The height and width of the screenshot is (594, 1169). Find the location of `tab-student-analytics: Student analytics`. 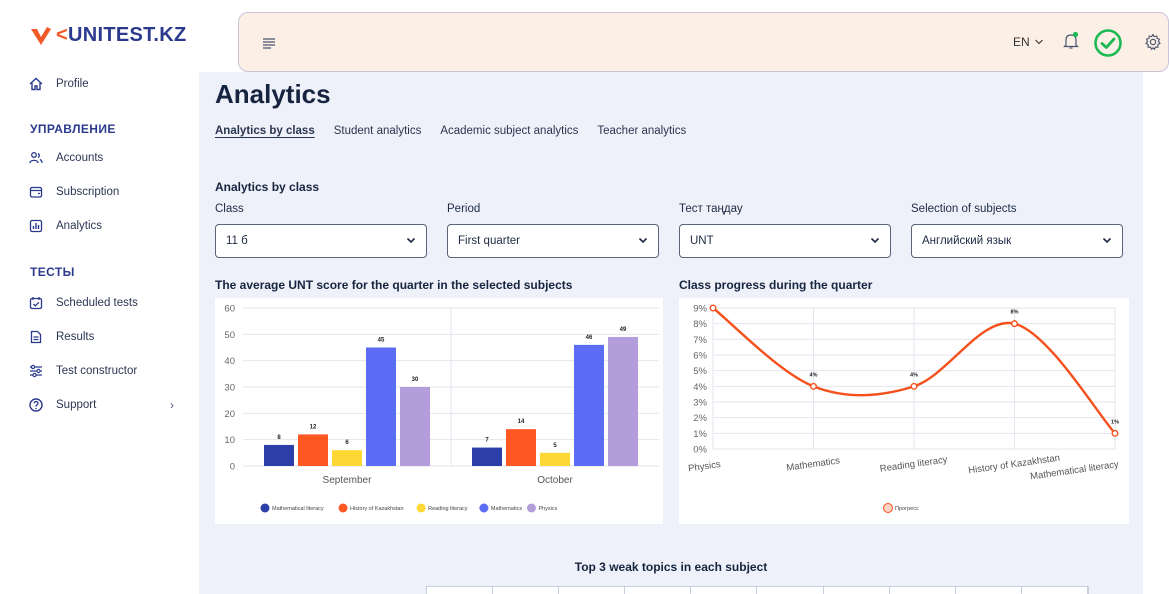

tab-student-analytics: Student analytics is located at coordinates (378, 131).